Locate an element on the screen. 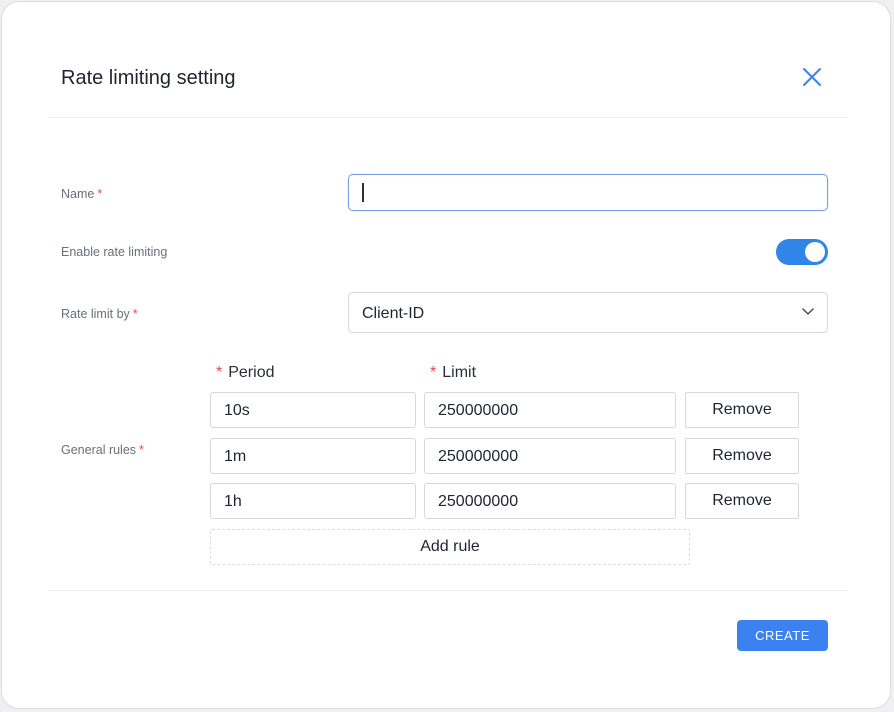  period-value: 10s is located at coordinates (237, 410).